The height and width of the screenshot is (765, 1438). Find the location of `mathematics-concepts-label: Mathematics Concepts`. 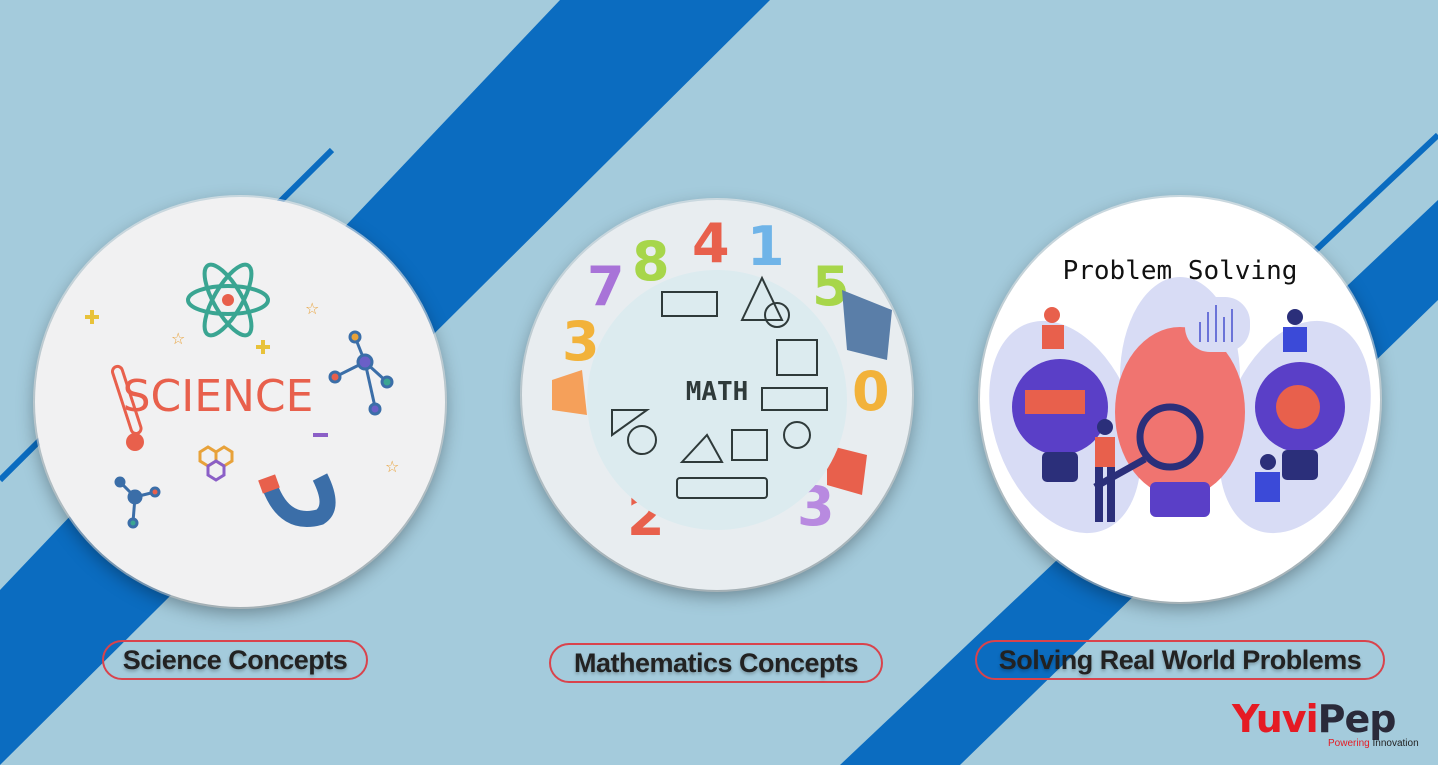

mathematics-concepts-label: Mathematics Concepts is located at coordinates (716, 663).